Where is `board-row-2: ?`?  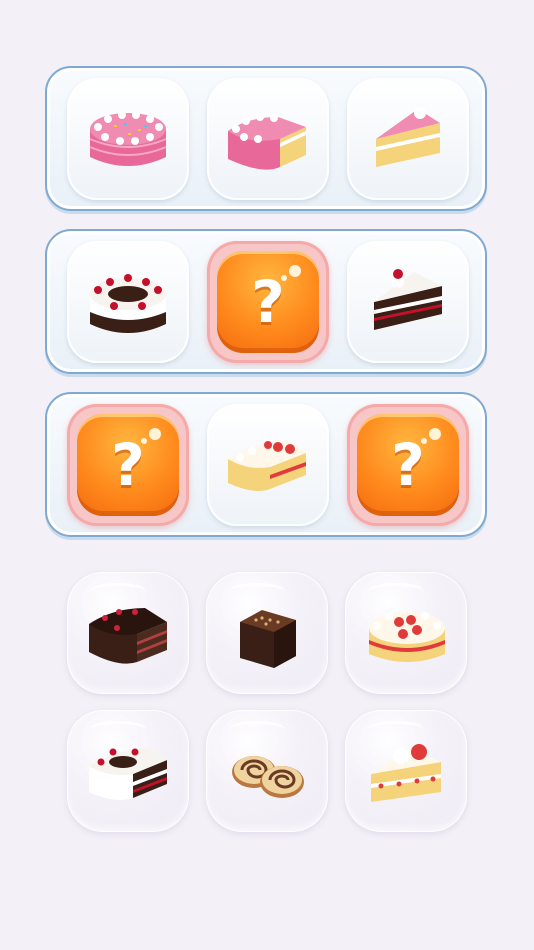
board-row-2: ? is located at coordinates (266, 301).